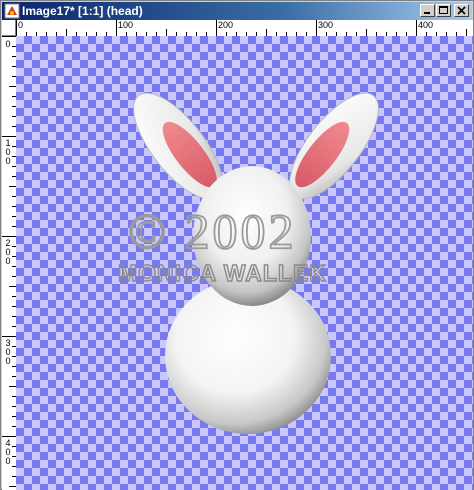 Image resolution: width=474 pixels, height=490 pixels. What do you see at coordinates (237, 11) in the screenshot?
I see `title-bar: Image17* [1:1] (head)` at bounding box center [237, 11].